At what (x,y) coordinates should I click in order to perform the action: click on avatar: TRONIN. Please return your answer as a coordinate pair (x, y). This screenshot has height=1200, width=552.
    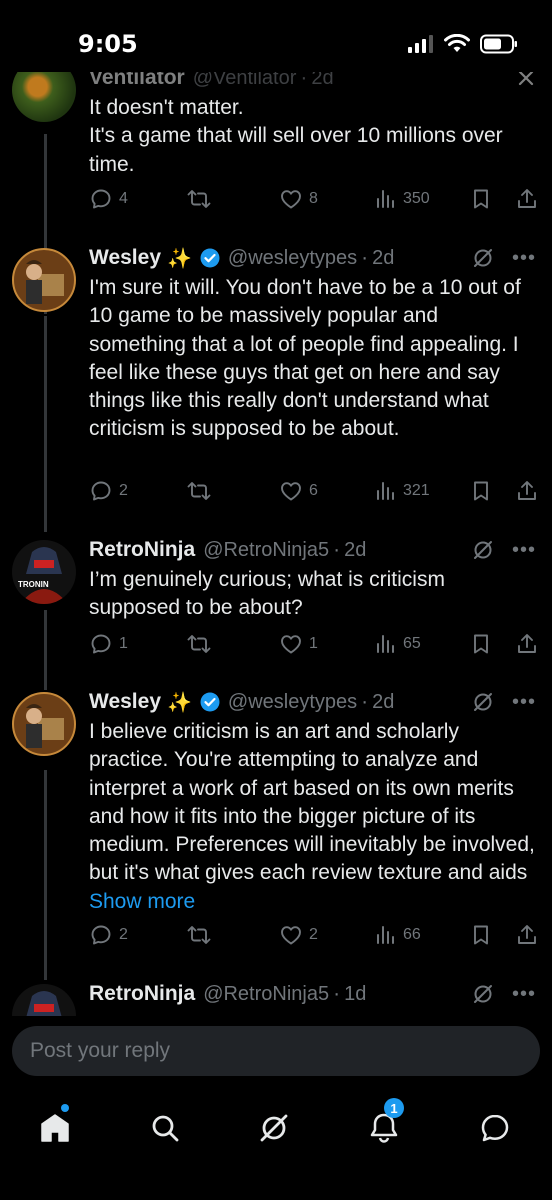
    Looking at the image, I should click on (44, 572).